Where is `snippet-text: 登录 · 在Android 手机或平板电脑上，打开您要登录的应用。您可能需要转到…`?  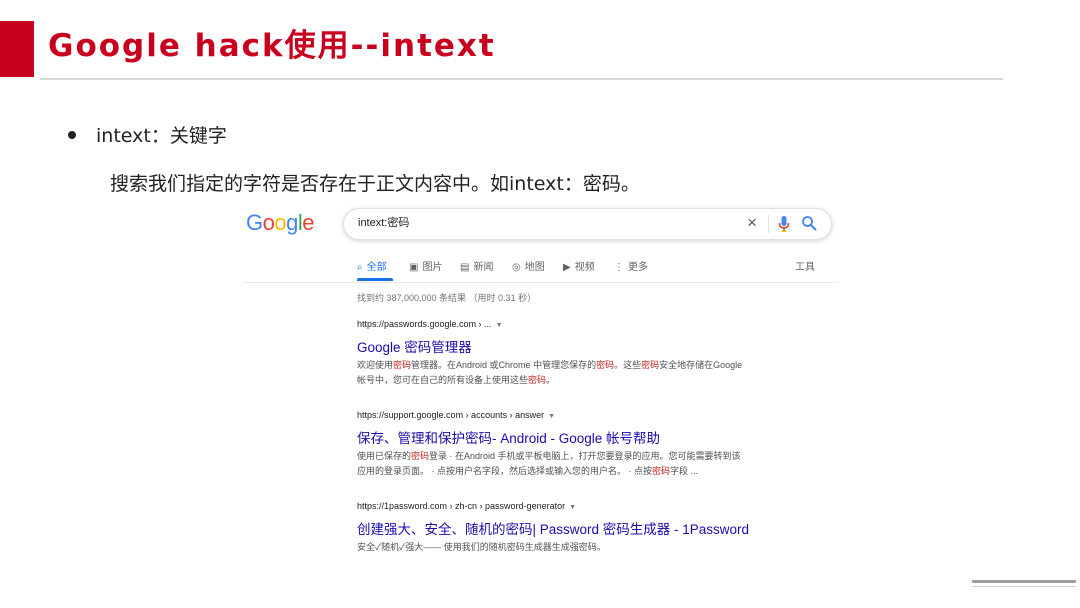 snippet-text: 登录 · 在Android 手机或平板电脑上，打开您要登录的应用。您可能需要转到… is located at coordinates (585, 456).